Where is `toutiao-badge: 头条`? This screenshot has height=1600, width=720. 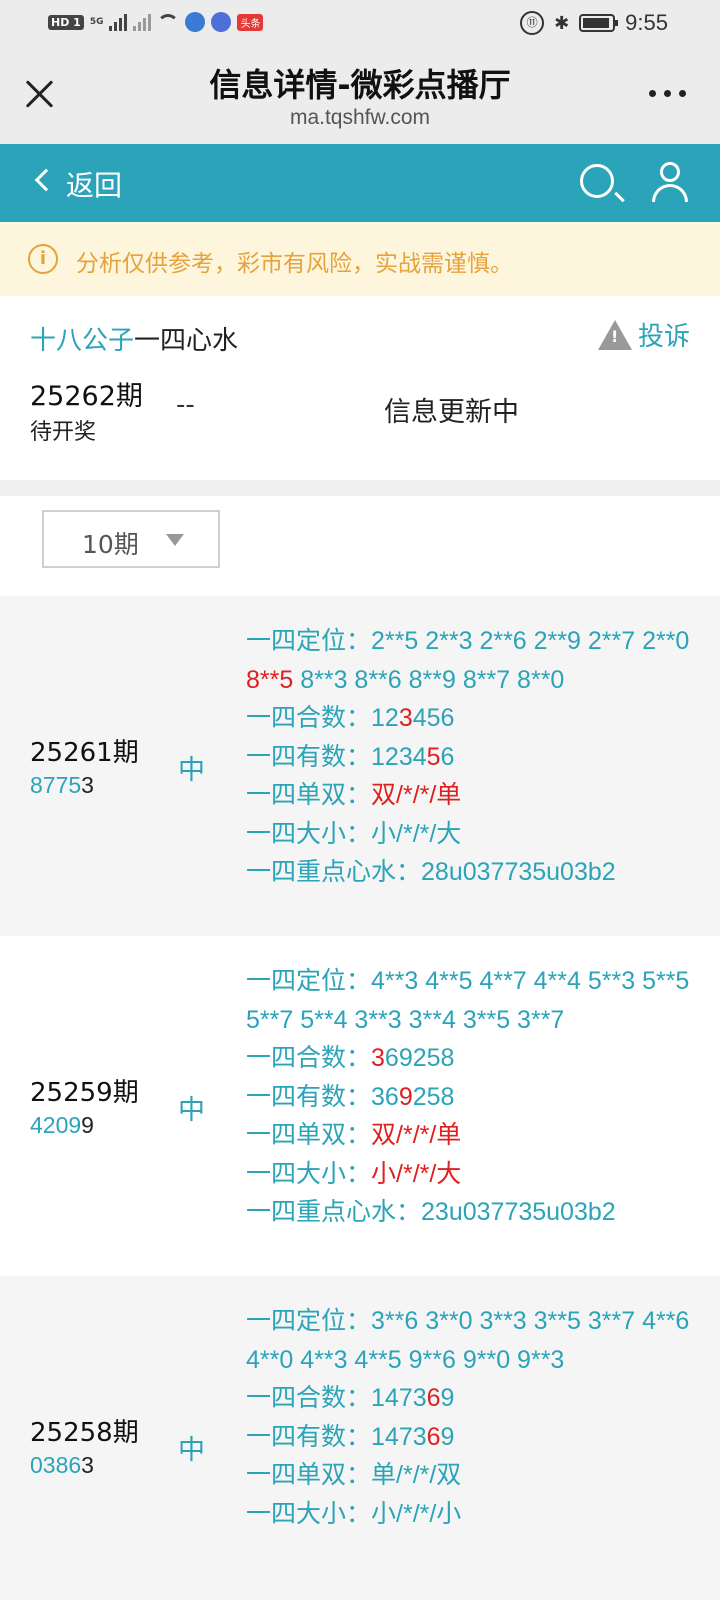
toutiao-badge: 头条 is located at coordinates (250, 22).